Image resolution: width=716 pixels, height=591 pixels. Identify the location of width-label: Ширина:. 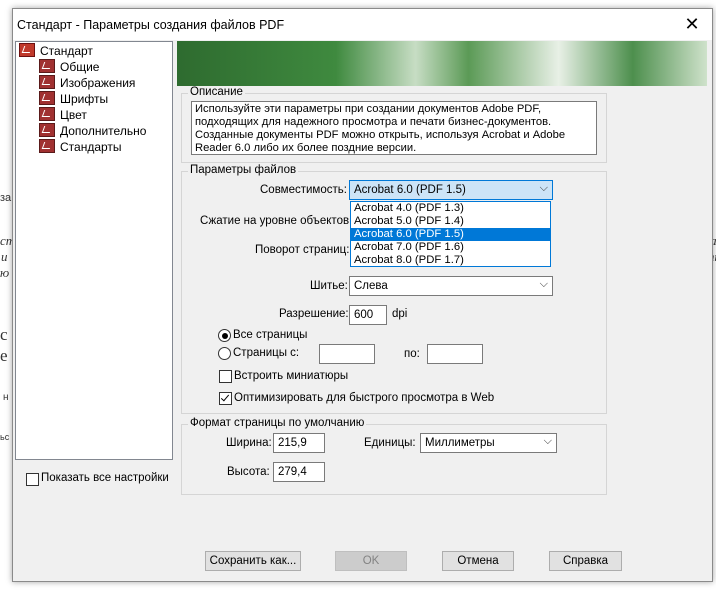
(249, 443).